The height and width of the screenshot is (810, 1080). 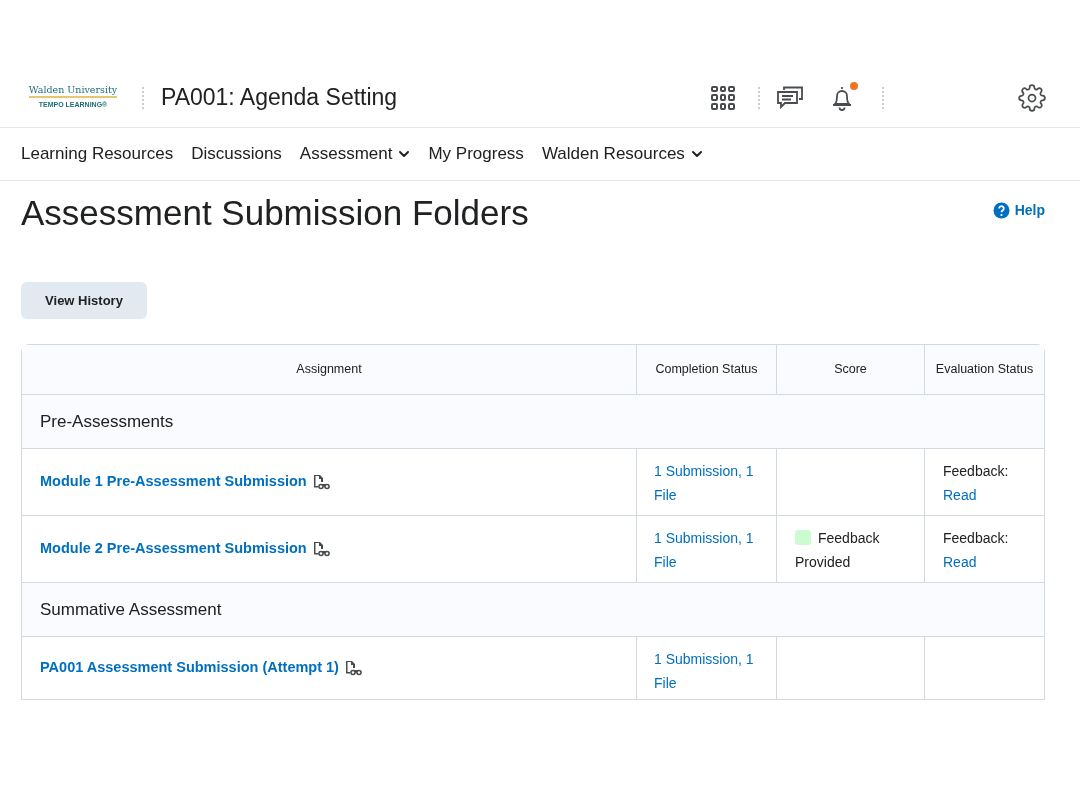 I want to click on nav-link: My Progress, so click(x=476, y=154).